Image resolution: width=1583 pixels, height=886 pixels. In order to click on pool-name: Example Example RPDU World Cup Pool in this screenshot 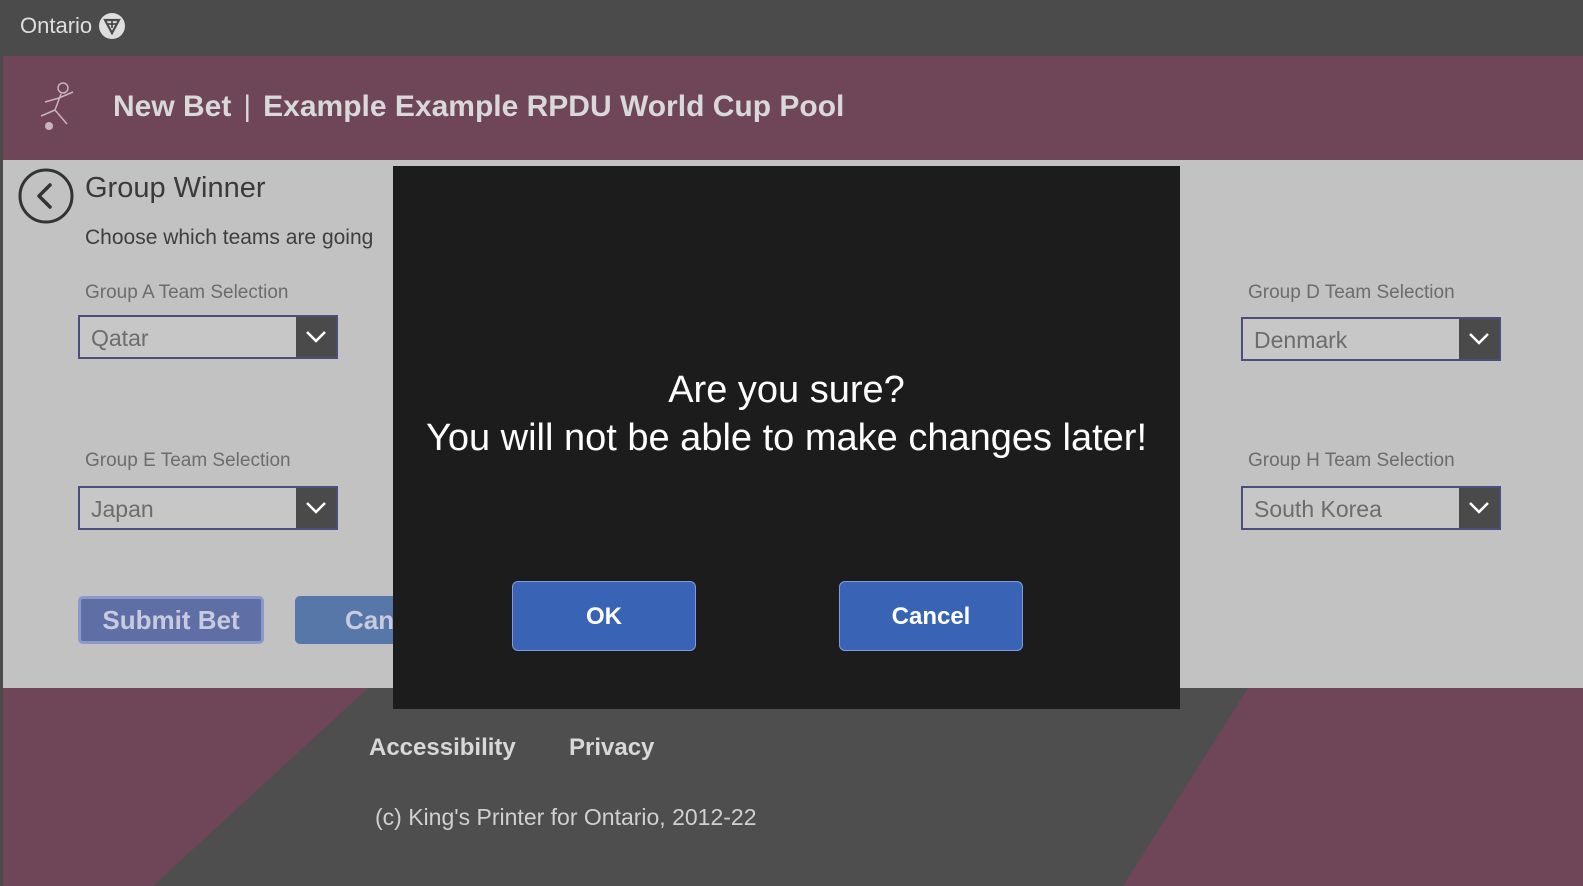, I will do `click(554, 106)`.